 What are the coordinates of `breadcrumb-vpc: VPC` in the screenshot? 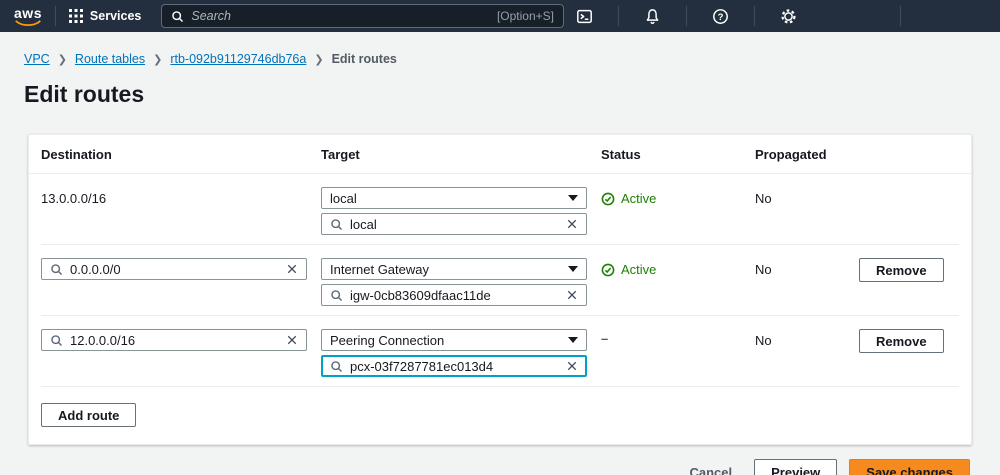 It's located at (37, 59).